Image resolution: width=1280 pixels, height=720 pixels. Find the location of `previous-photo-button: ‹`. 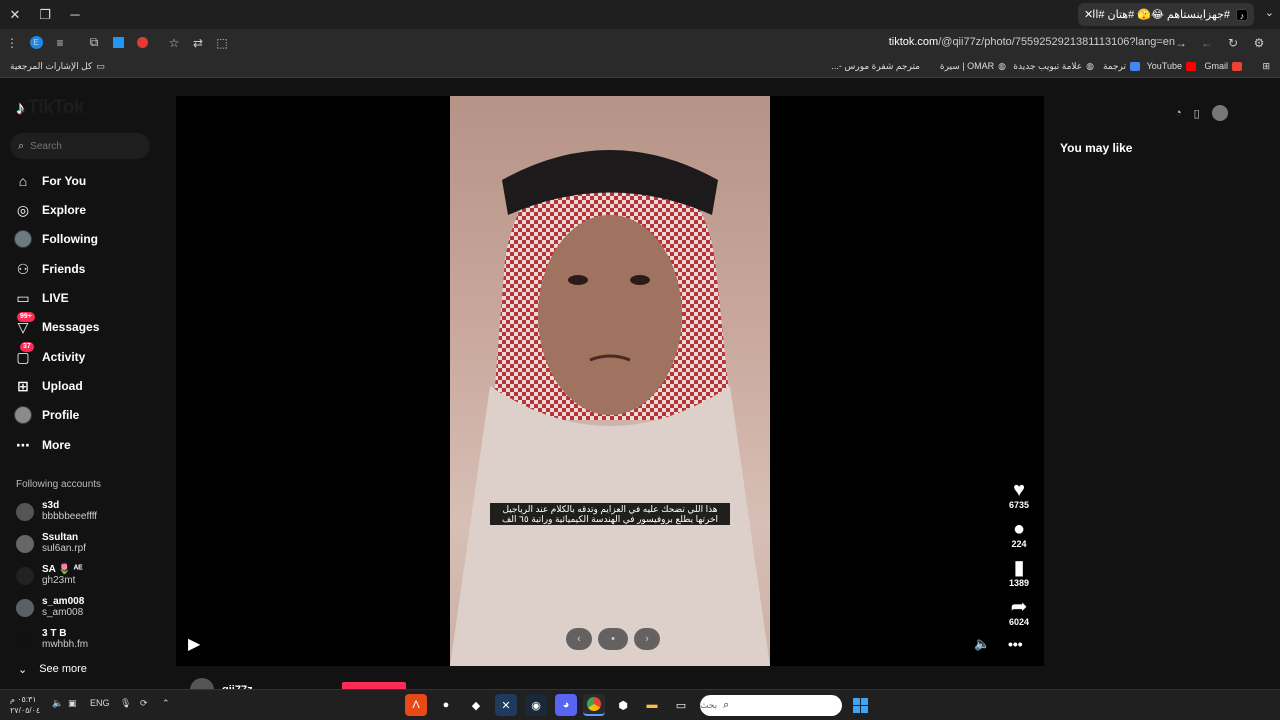

previous-photo-button: ‹ is located at coordinates (579, 639).